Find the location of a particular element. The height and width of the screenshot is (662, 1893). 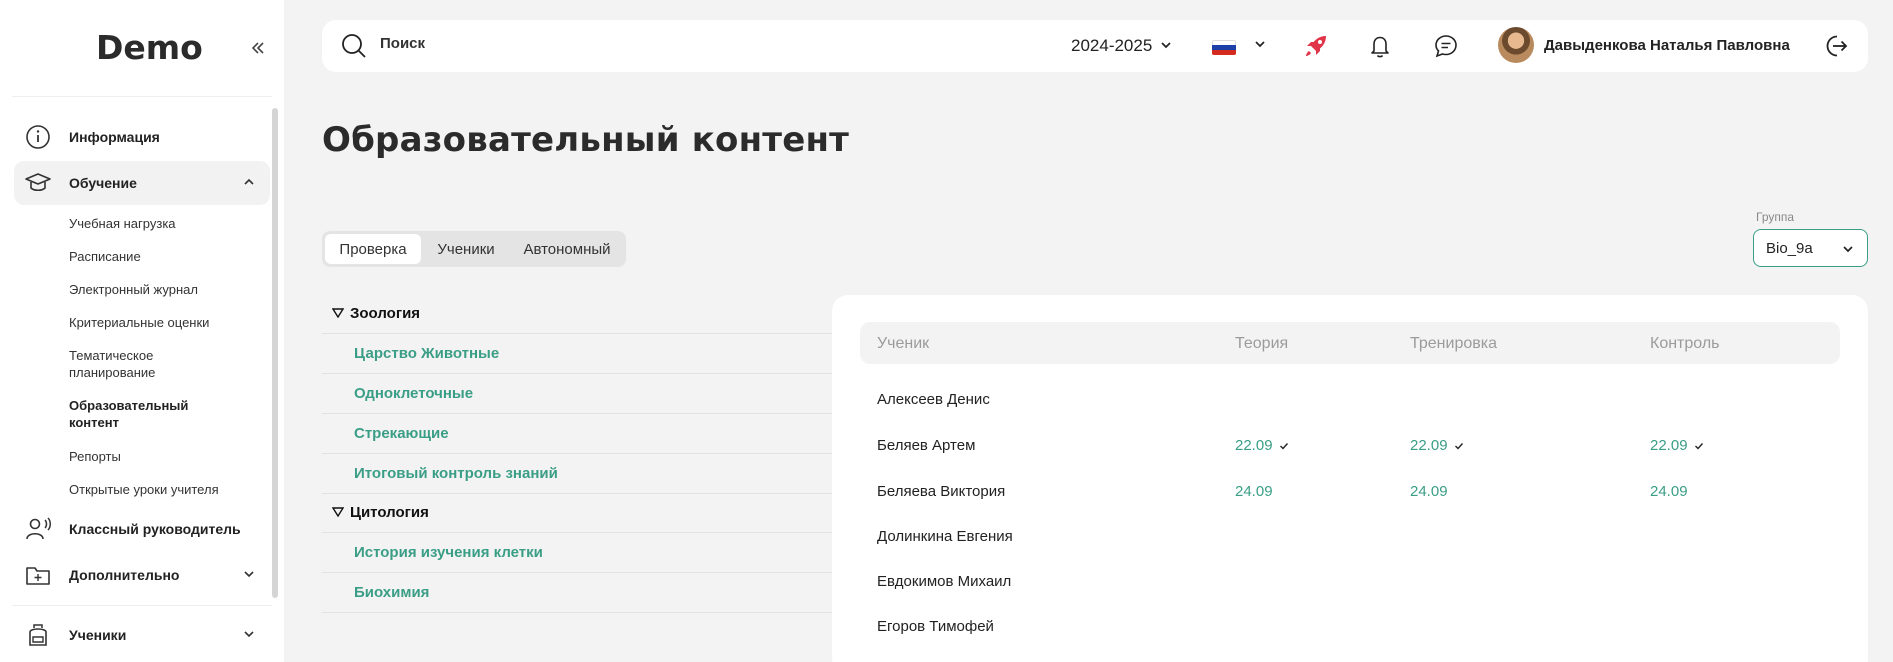

bell-icon is located at coordinates (1380, 48).